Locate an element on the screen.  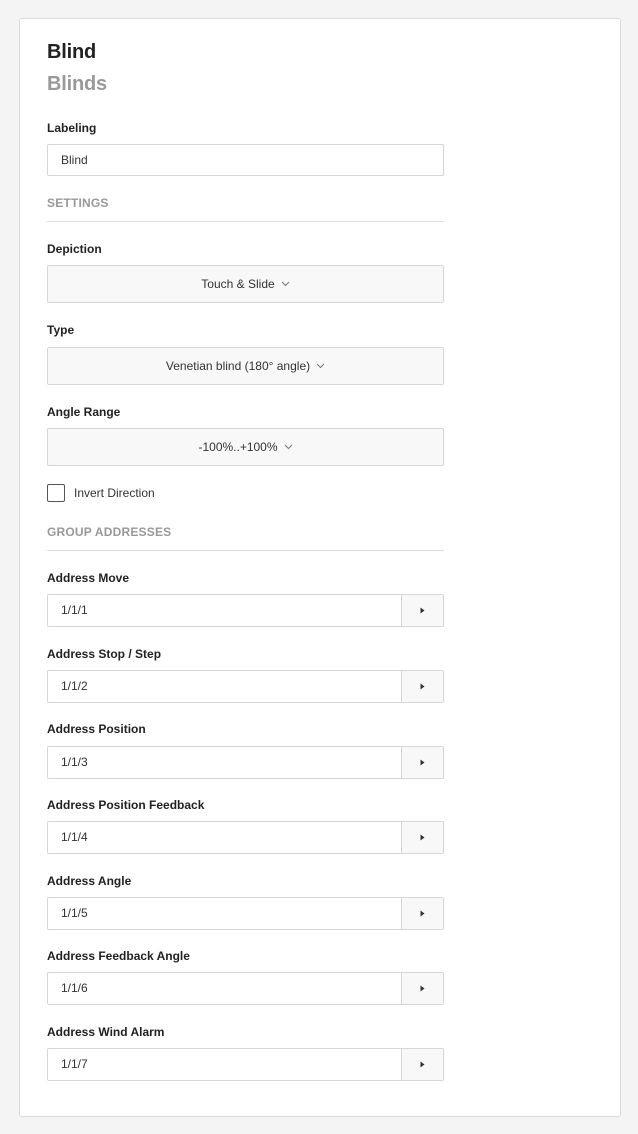
address-wind-alarm-label: Address Wind Alarm is located at coordinates (106, 1032).